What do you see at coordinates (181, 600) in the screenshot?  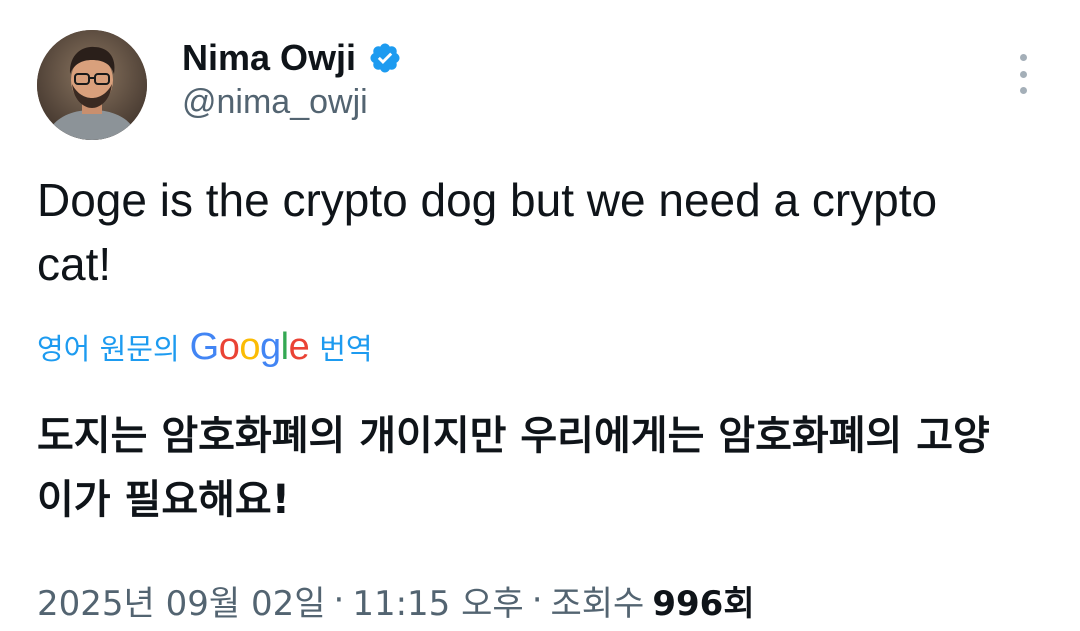 I see `tweet-date: 2025년 09월 02일` at bounding box center [181, 600].